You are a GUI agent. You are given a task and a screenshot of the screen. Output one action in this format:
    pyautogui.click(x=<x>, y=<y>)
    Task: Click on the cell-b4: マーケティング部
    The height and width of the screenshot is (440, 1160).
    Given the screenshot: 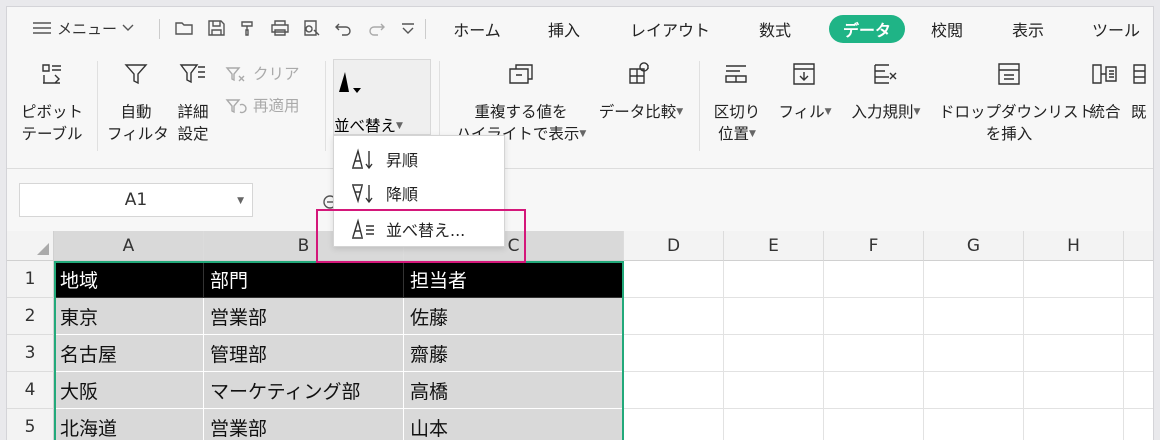 What is the action you would take?
    pyautogui.click(x=304, y=390)
    